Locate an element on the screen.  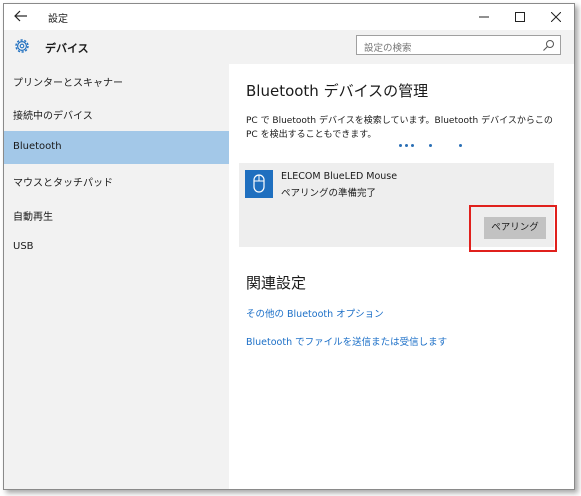
back-arrow-icon is located at coordinates (21, 16).